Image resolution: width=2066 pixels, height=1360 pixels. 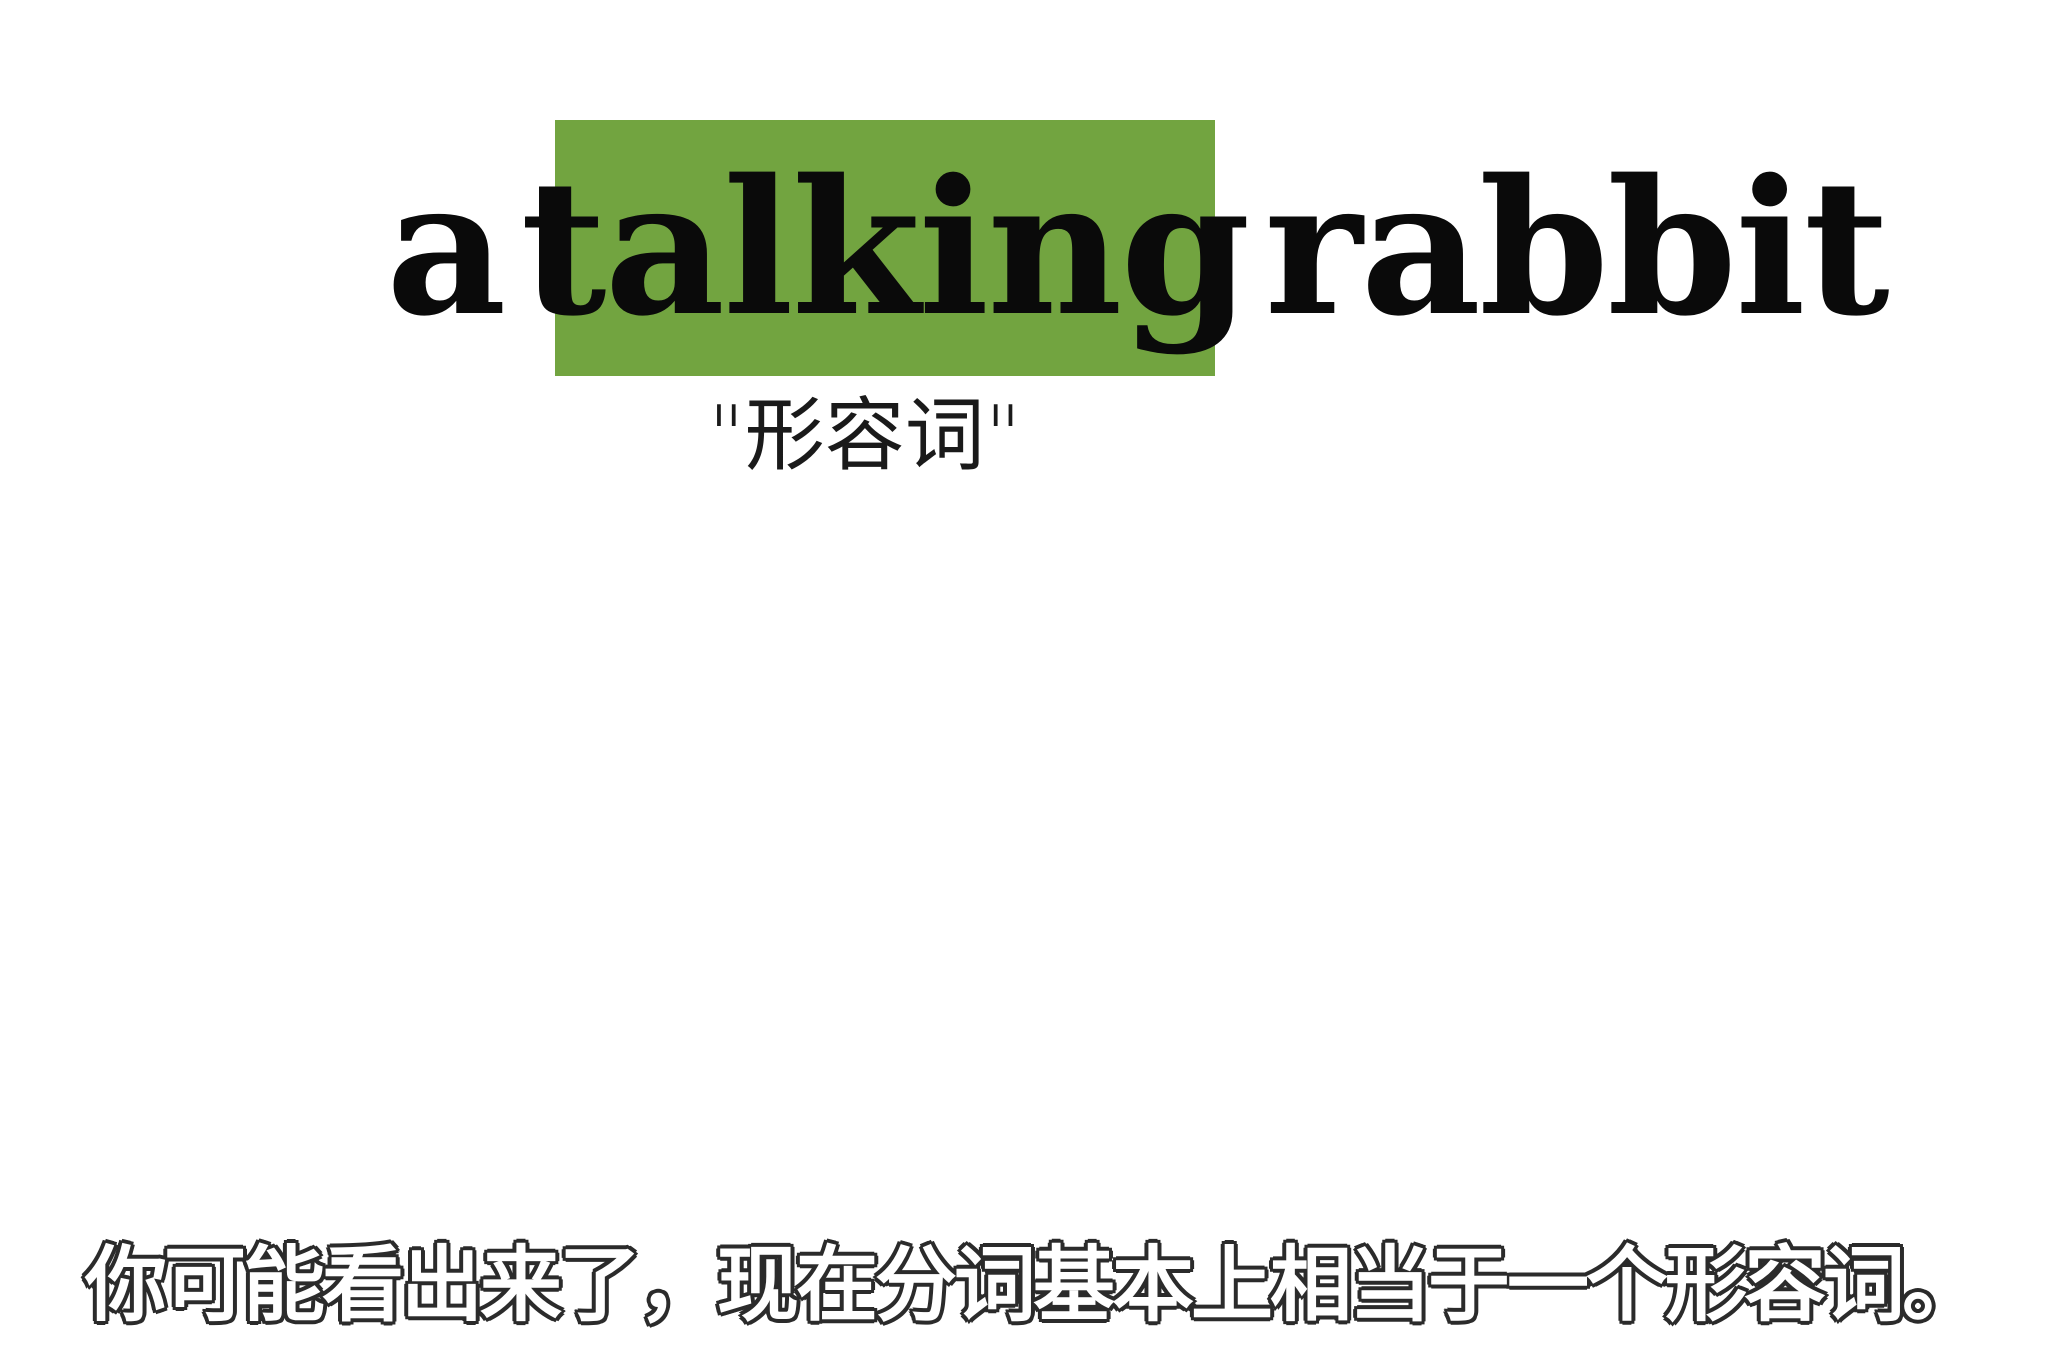 I want to click on part-of-speech-label: "形容词", so click(x=865, y=435).